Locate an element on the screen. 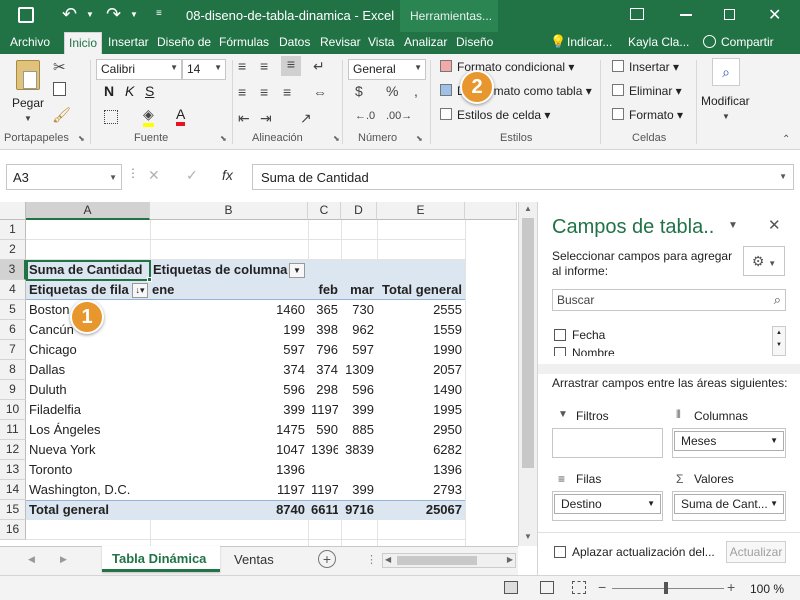 The width and height of the screenshot is (800, 600). cell-b11: 1475 is located at coordinates (229, 430).